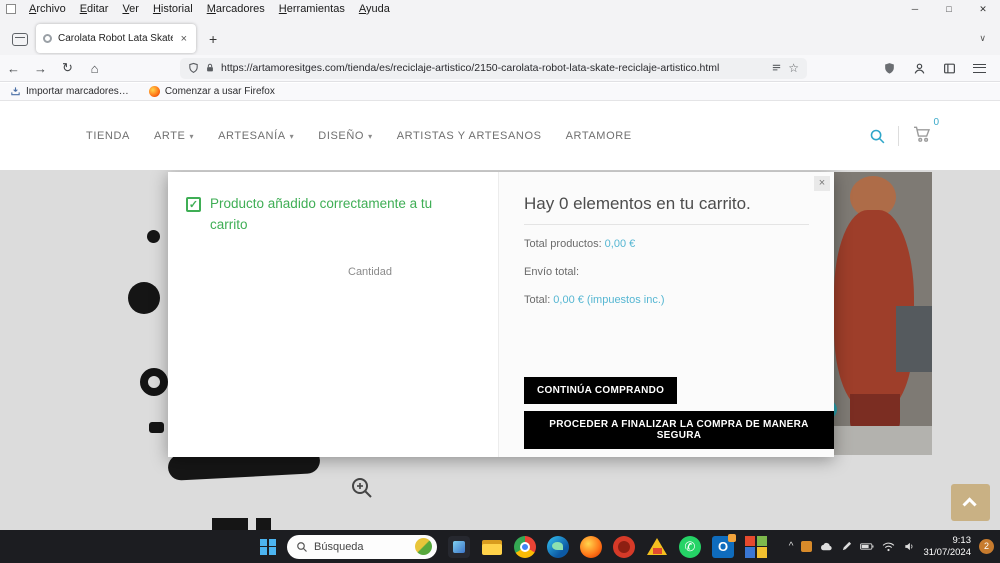 The image size is (1000, 563). What do you see at coordinates (492, 547) in the screenshot?
I see `file-explorer-icon` at bounding box center [492, 547].